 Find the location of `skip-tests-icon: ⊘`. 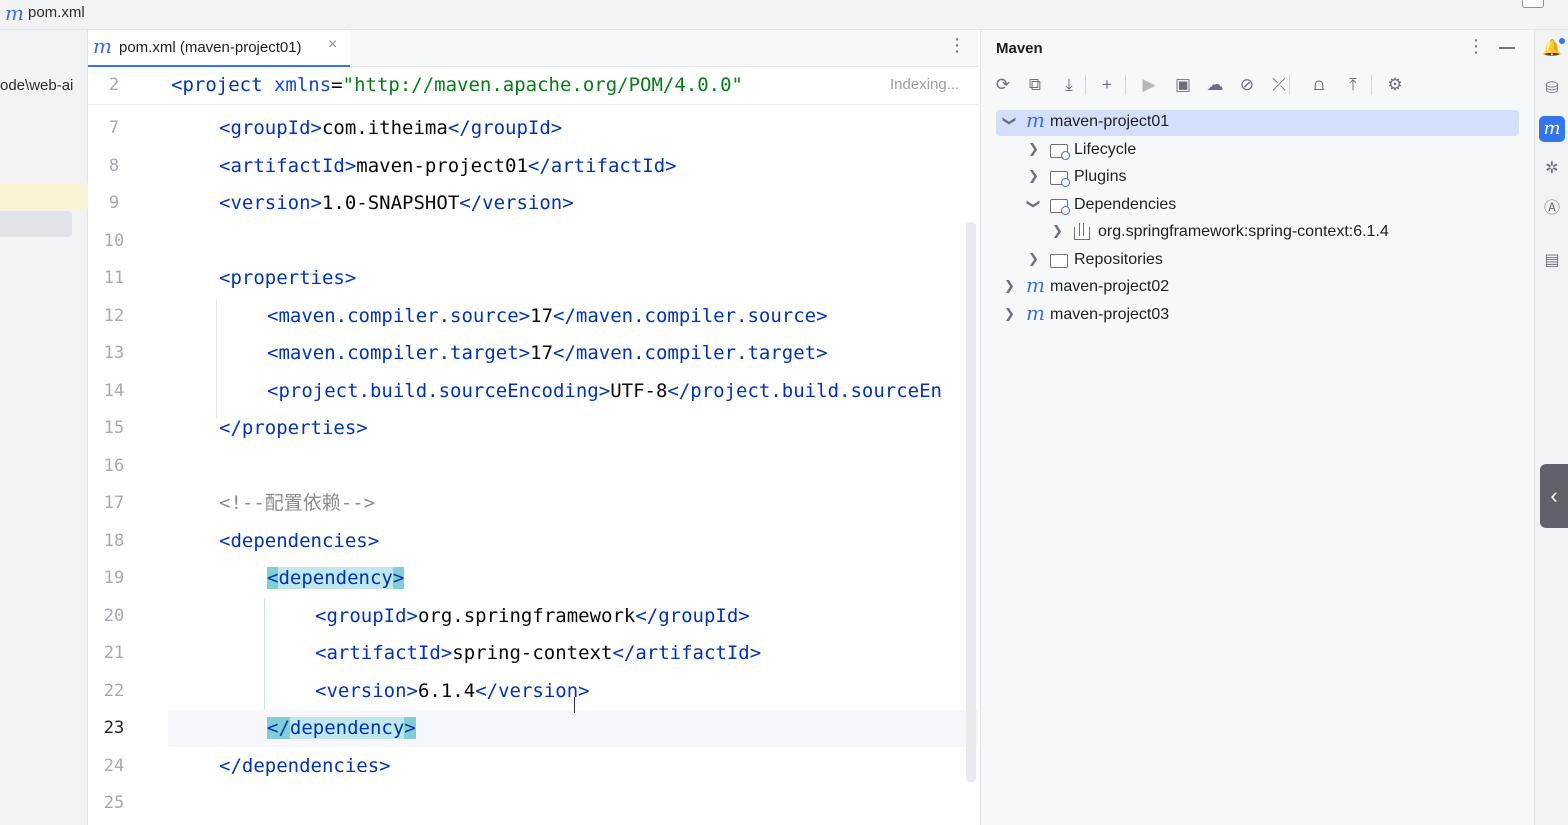

skip-tests-icon: ⊘ is located at coordinates (1247, 85).